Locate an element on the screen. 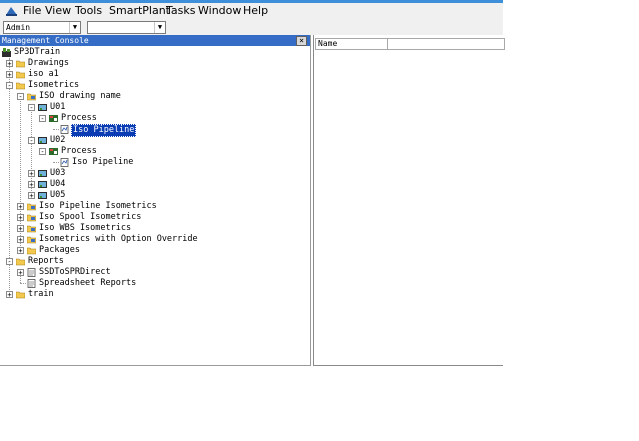 This screenshot has height=441, width=639. tree-node: + Drawings is located at coordinates (155, 63).